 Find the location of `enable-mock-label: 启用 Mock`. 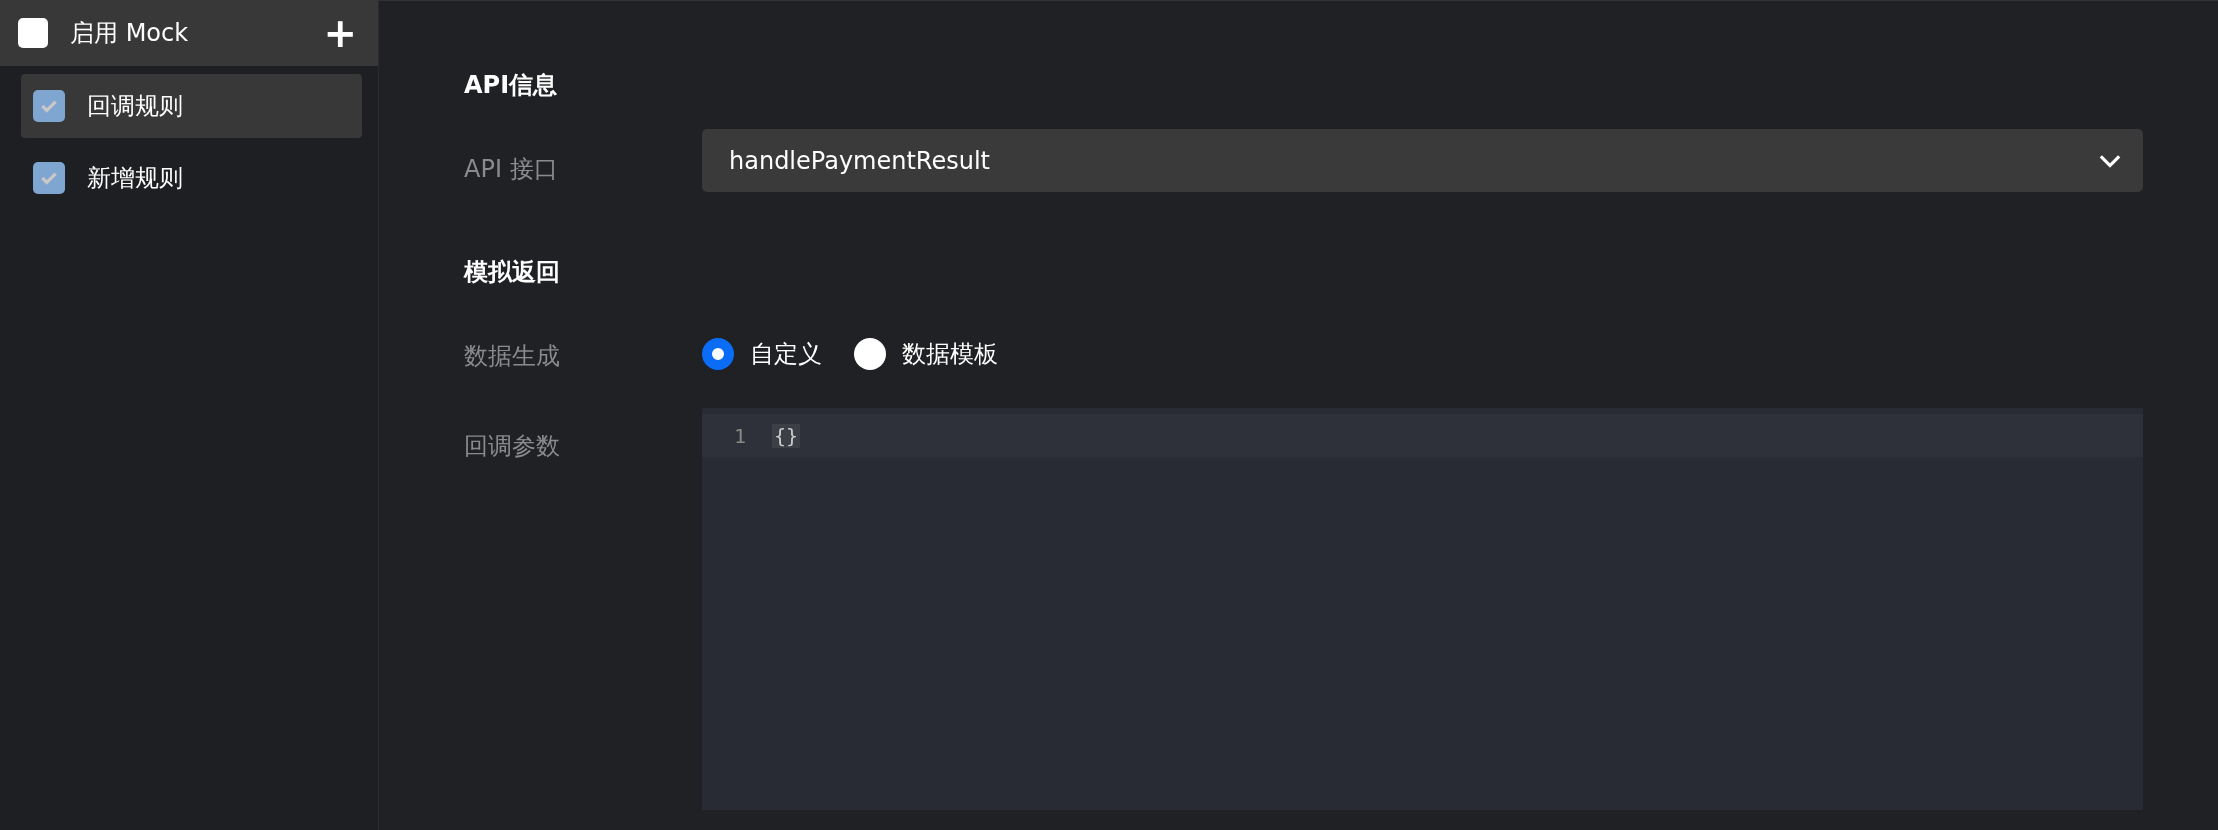

enable-mock-label: 启用 Mock is located at coordinates (130, 33).